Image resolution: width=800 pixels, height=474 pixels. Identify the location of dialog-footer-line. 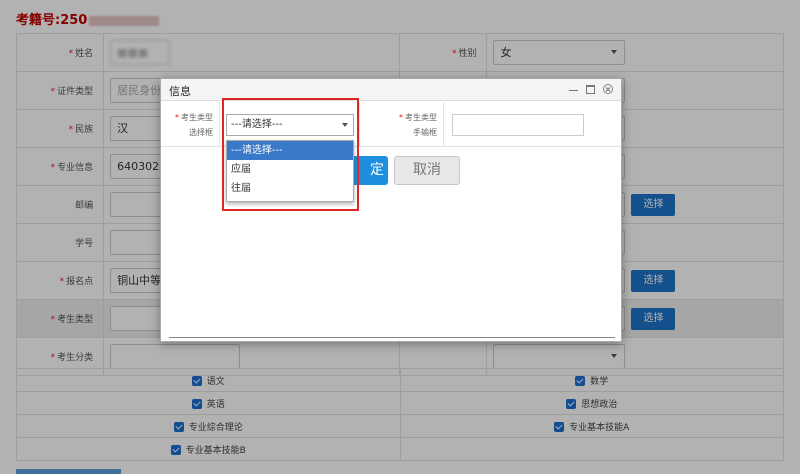
(392, 337).